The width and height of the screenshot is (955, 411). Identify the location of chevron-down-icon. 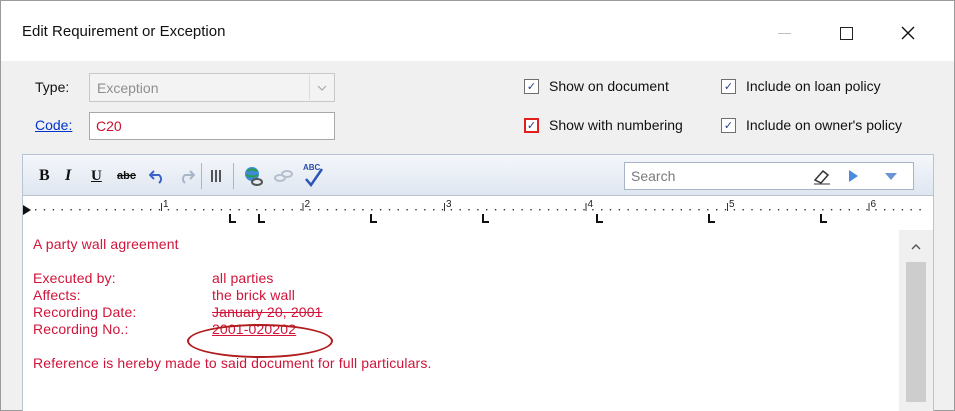
(891, 176).